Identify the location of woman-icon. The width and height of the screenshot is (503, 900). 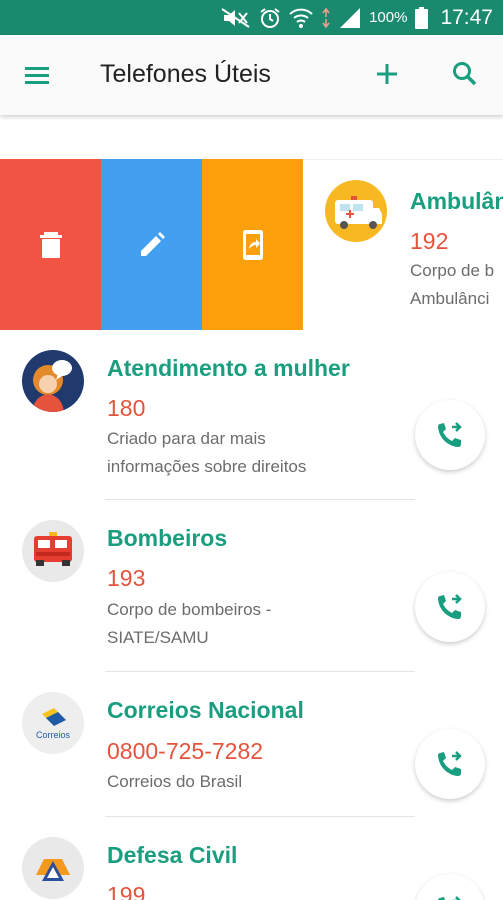
(52, 386).